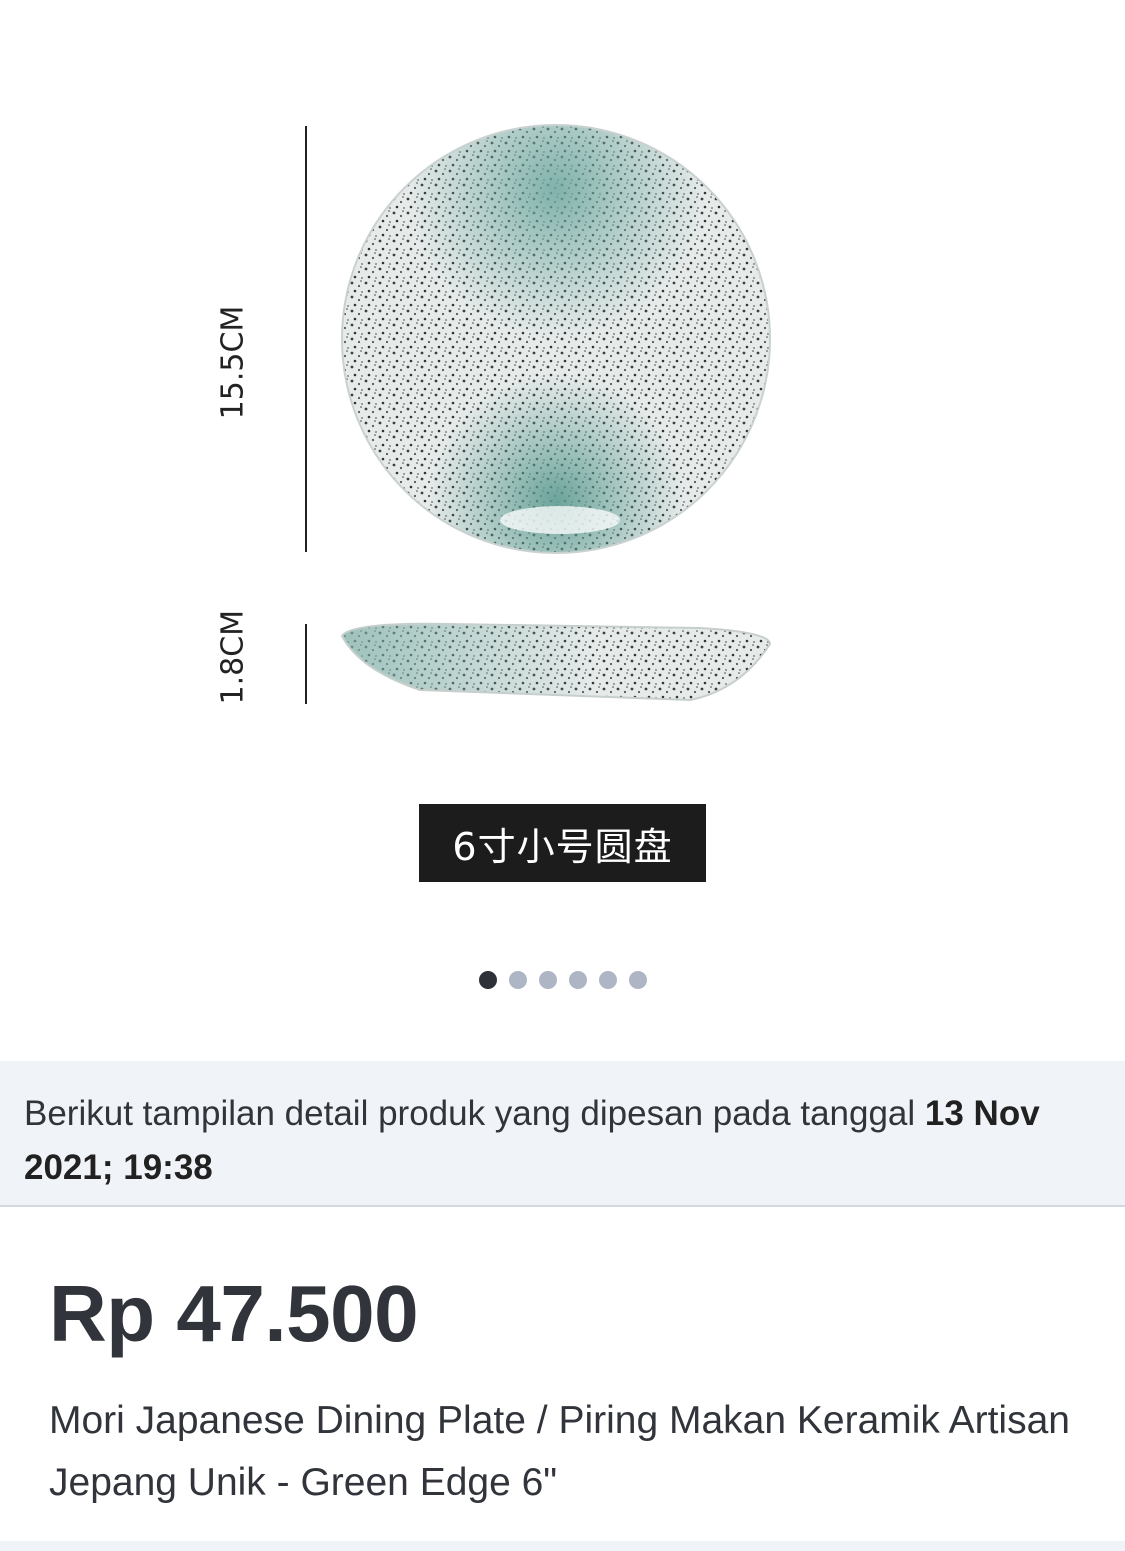 This screenshot has height=1551, width=1125. I want to click on gallery-pagination, so click(562, 980).